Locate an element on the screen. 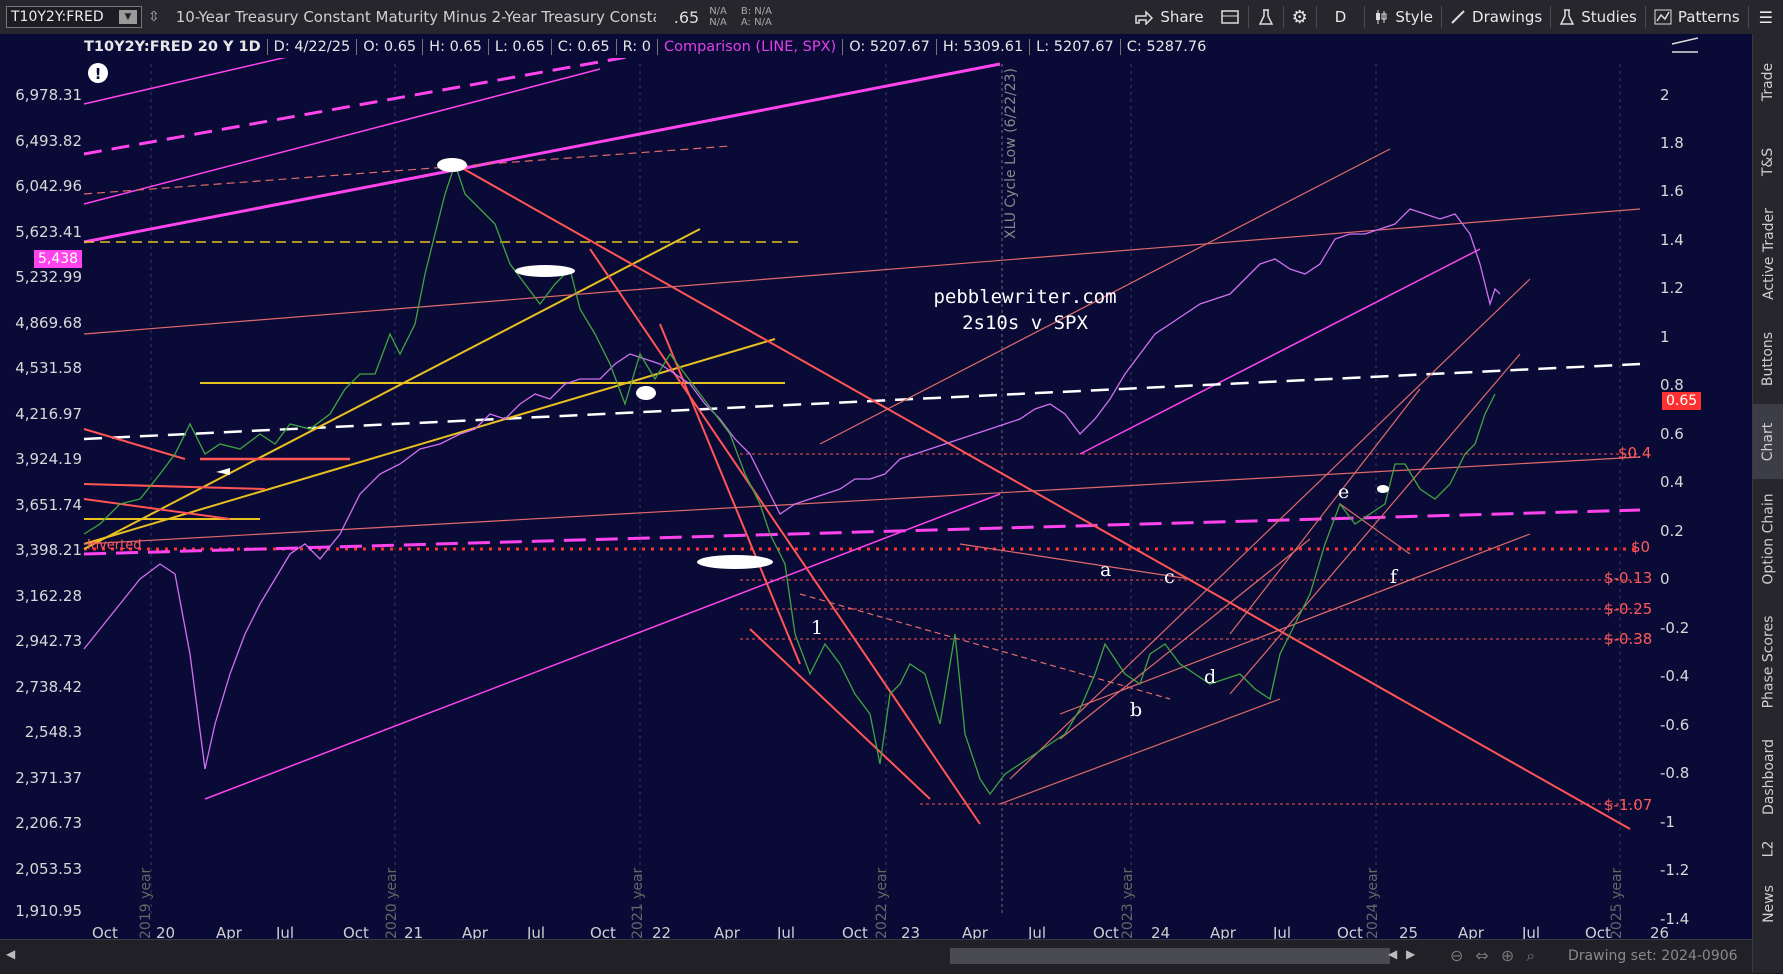 This screenshot has width=1783, height=974. share-icon is located at coordinates (1144, 17).